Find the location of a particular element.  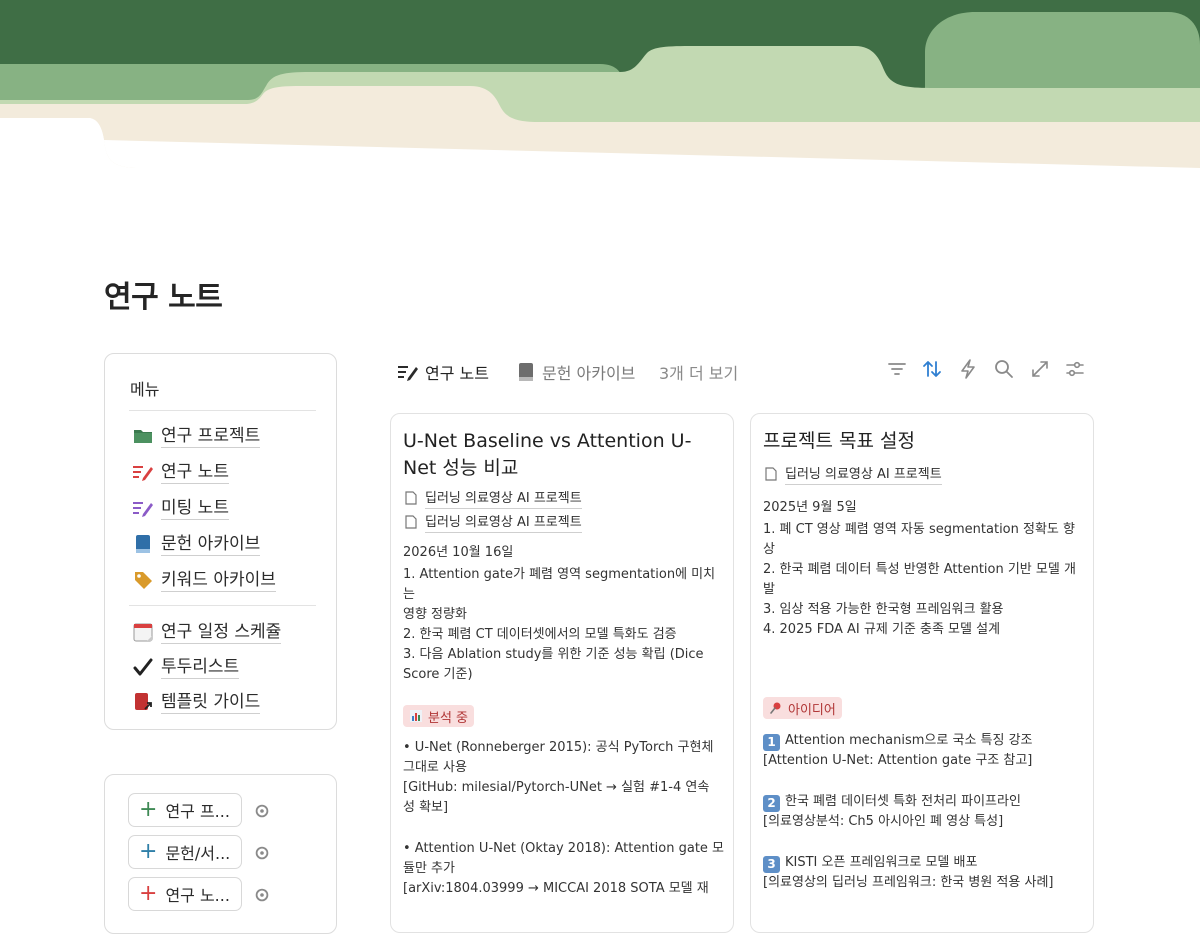

goal-line: 2. 한국 폐렴 데이터 특성 반영한 Attention 기반 모델 개발 is located at coordinates (919, 579).